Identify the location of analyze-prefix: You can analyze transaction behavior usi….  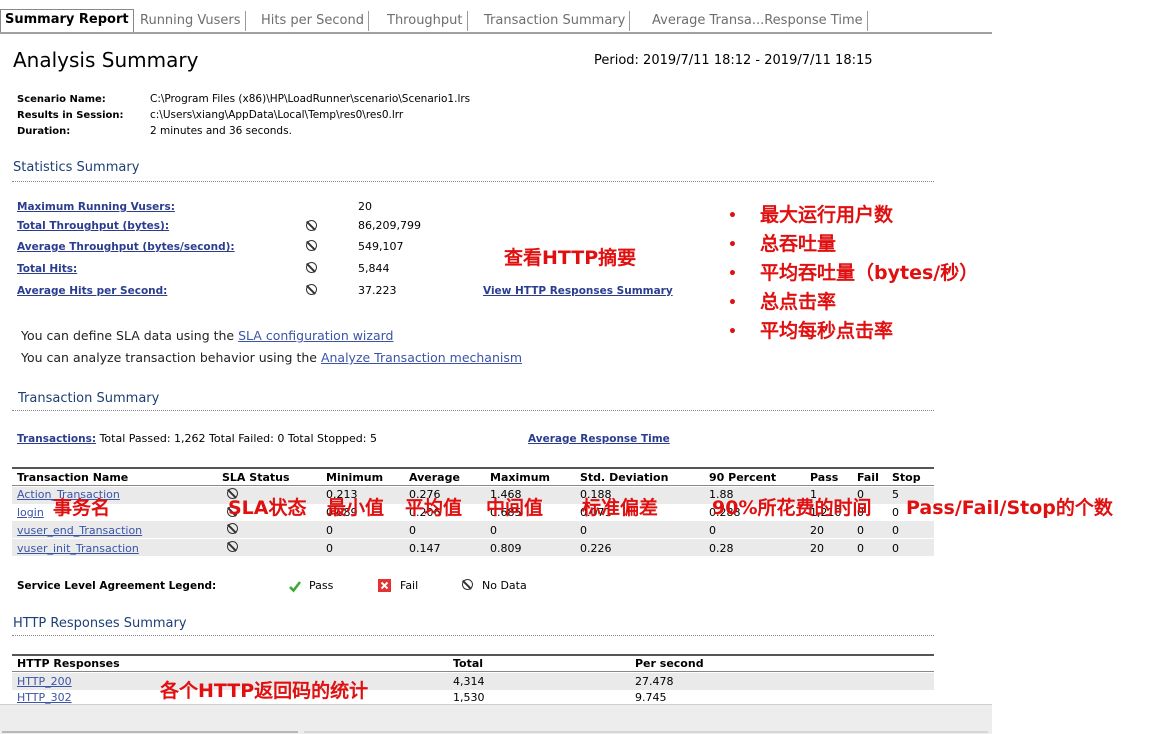
(171, 357).